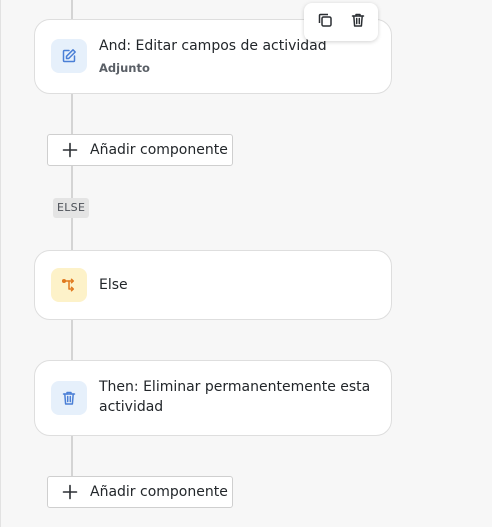 This screenshot has height=527, width=492. I want to click on copy-icon, so click(325, 22).